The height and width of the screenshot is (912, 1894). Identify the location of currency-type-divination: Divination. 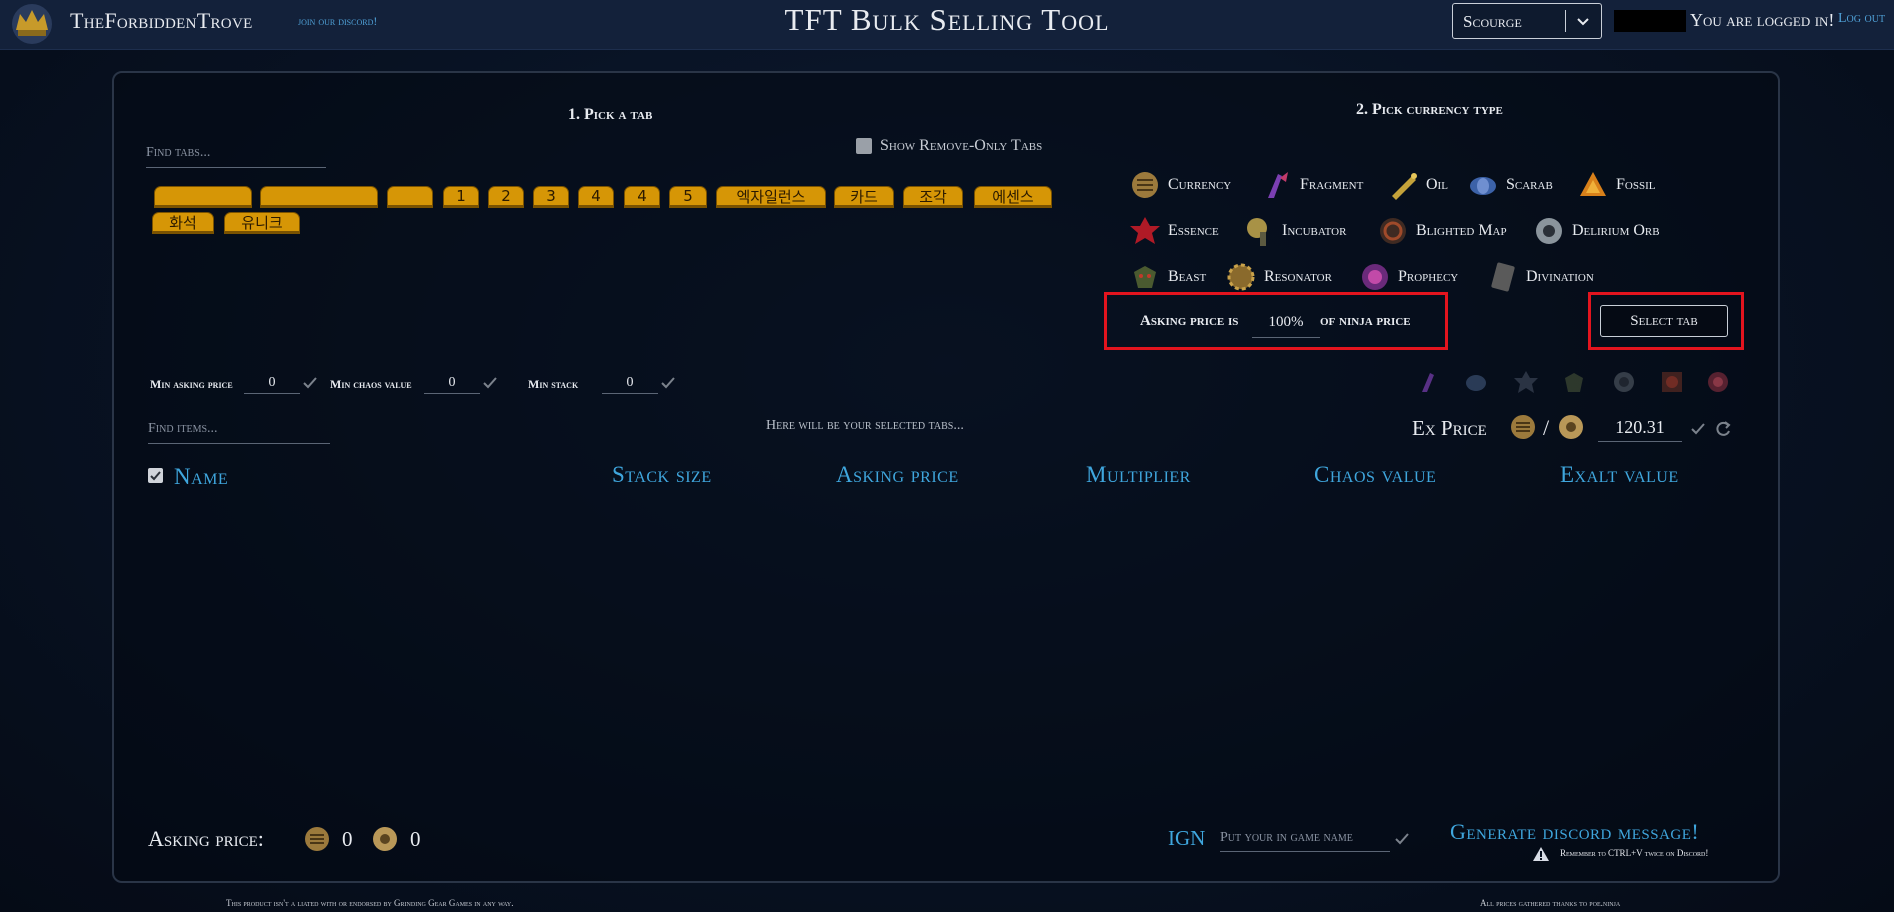
(1540, 277).